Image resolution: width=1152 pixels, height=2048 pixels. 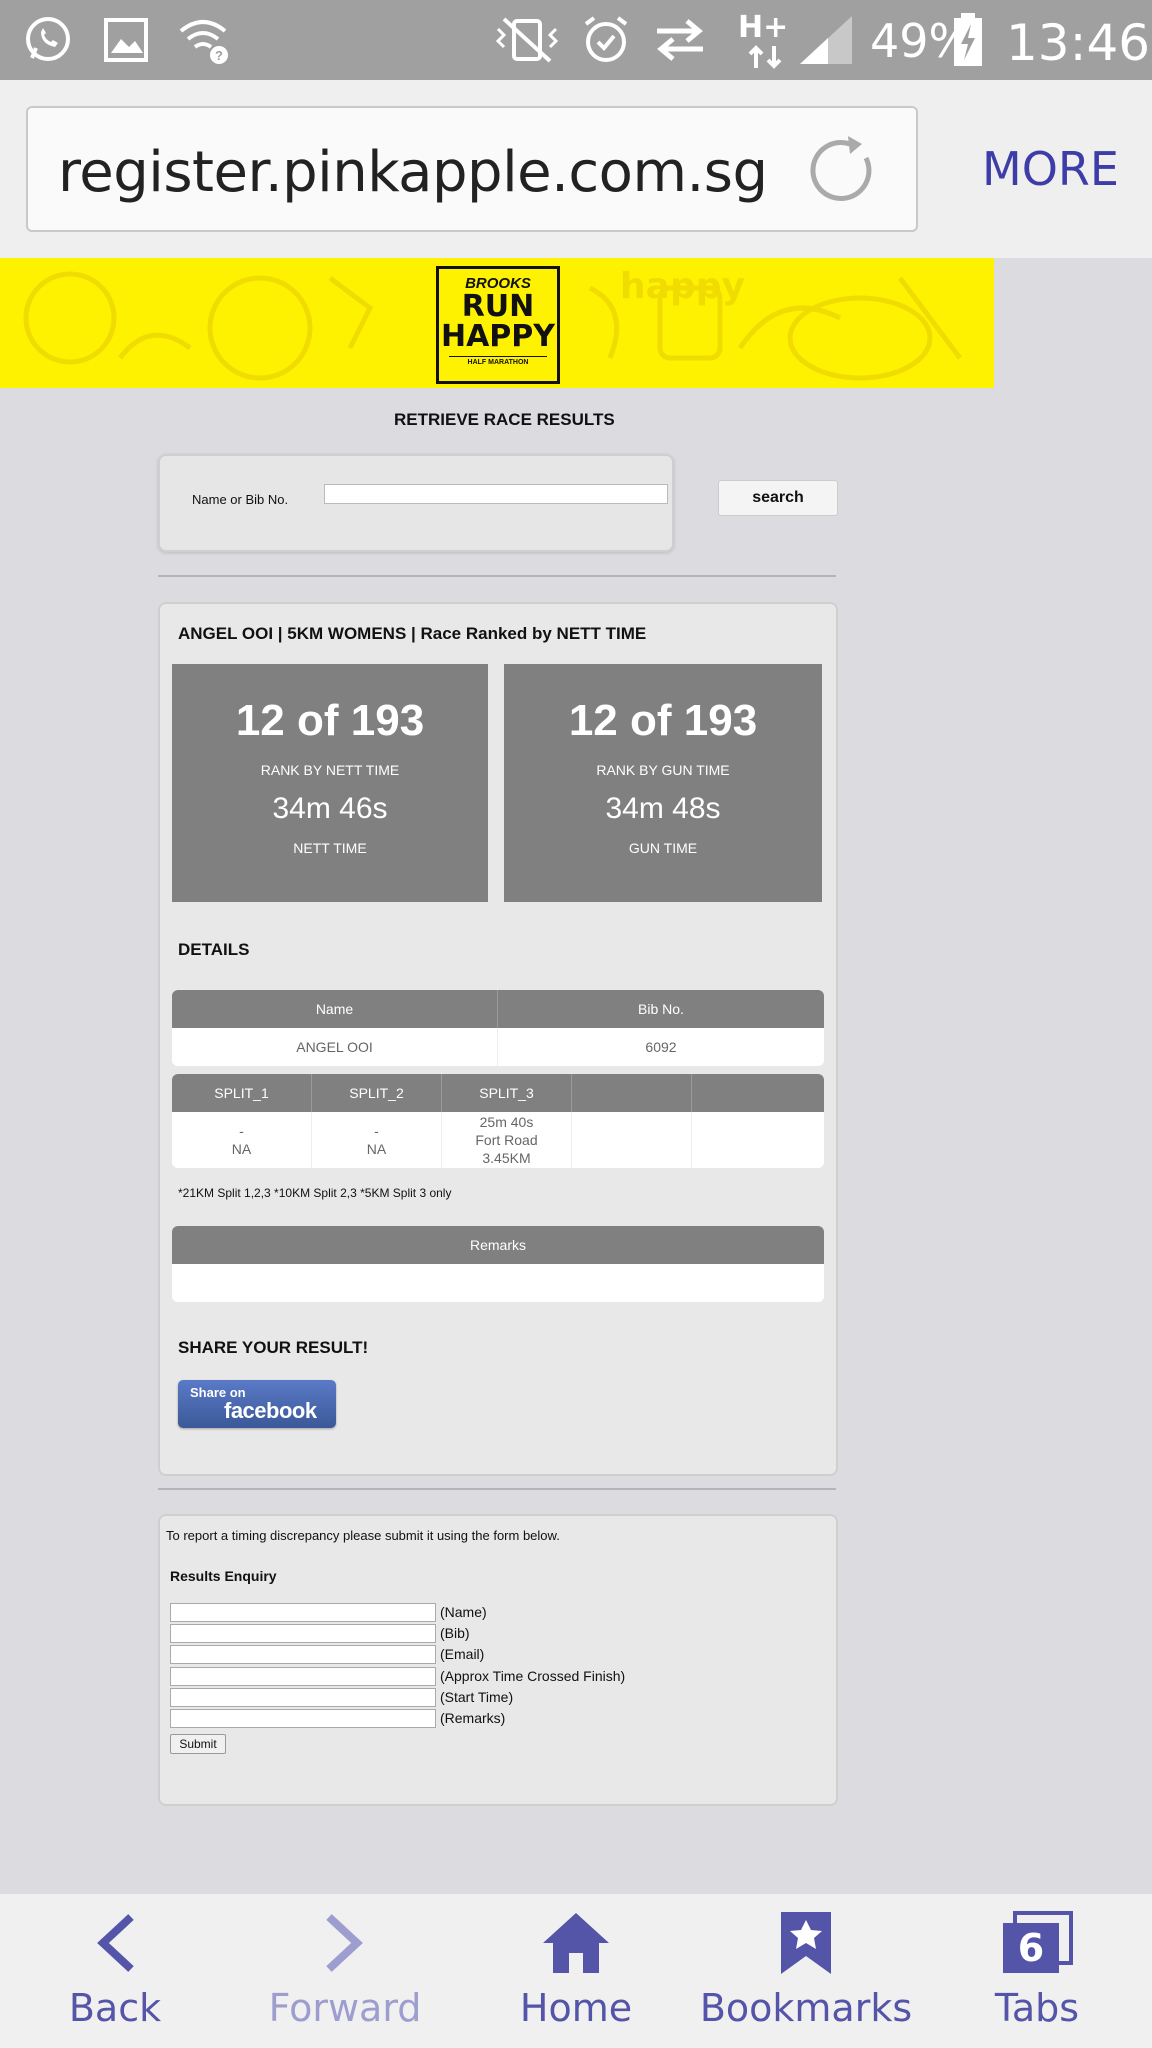 I want to click on nav-forward-label: Forward, so click(x=345, y=2008).